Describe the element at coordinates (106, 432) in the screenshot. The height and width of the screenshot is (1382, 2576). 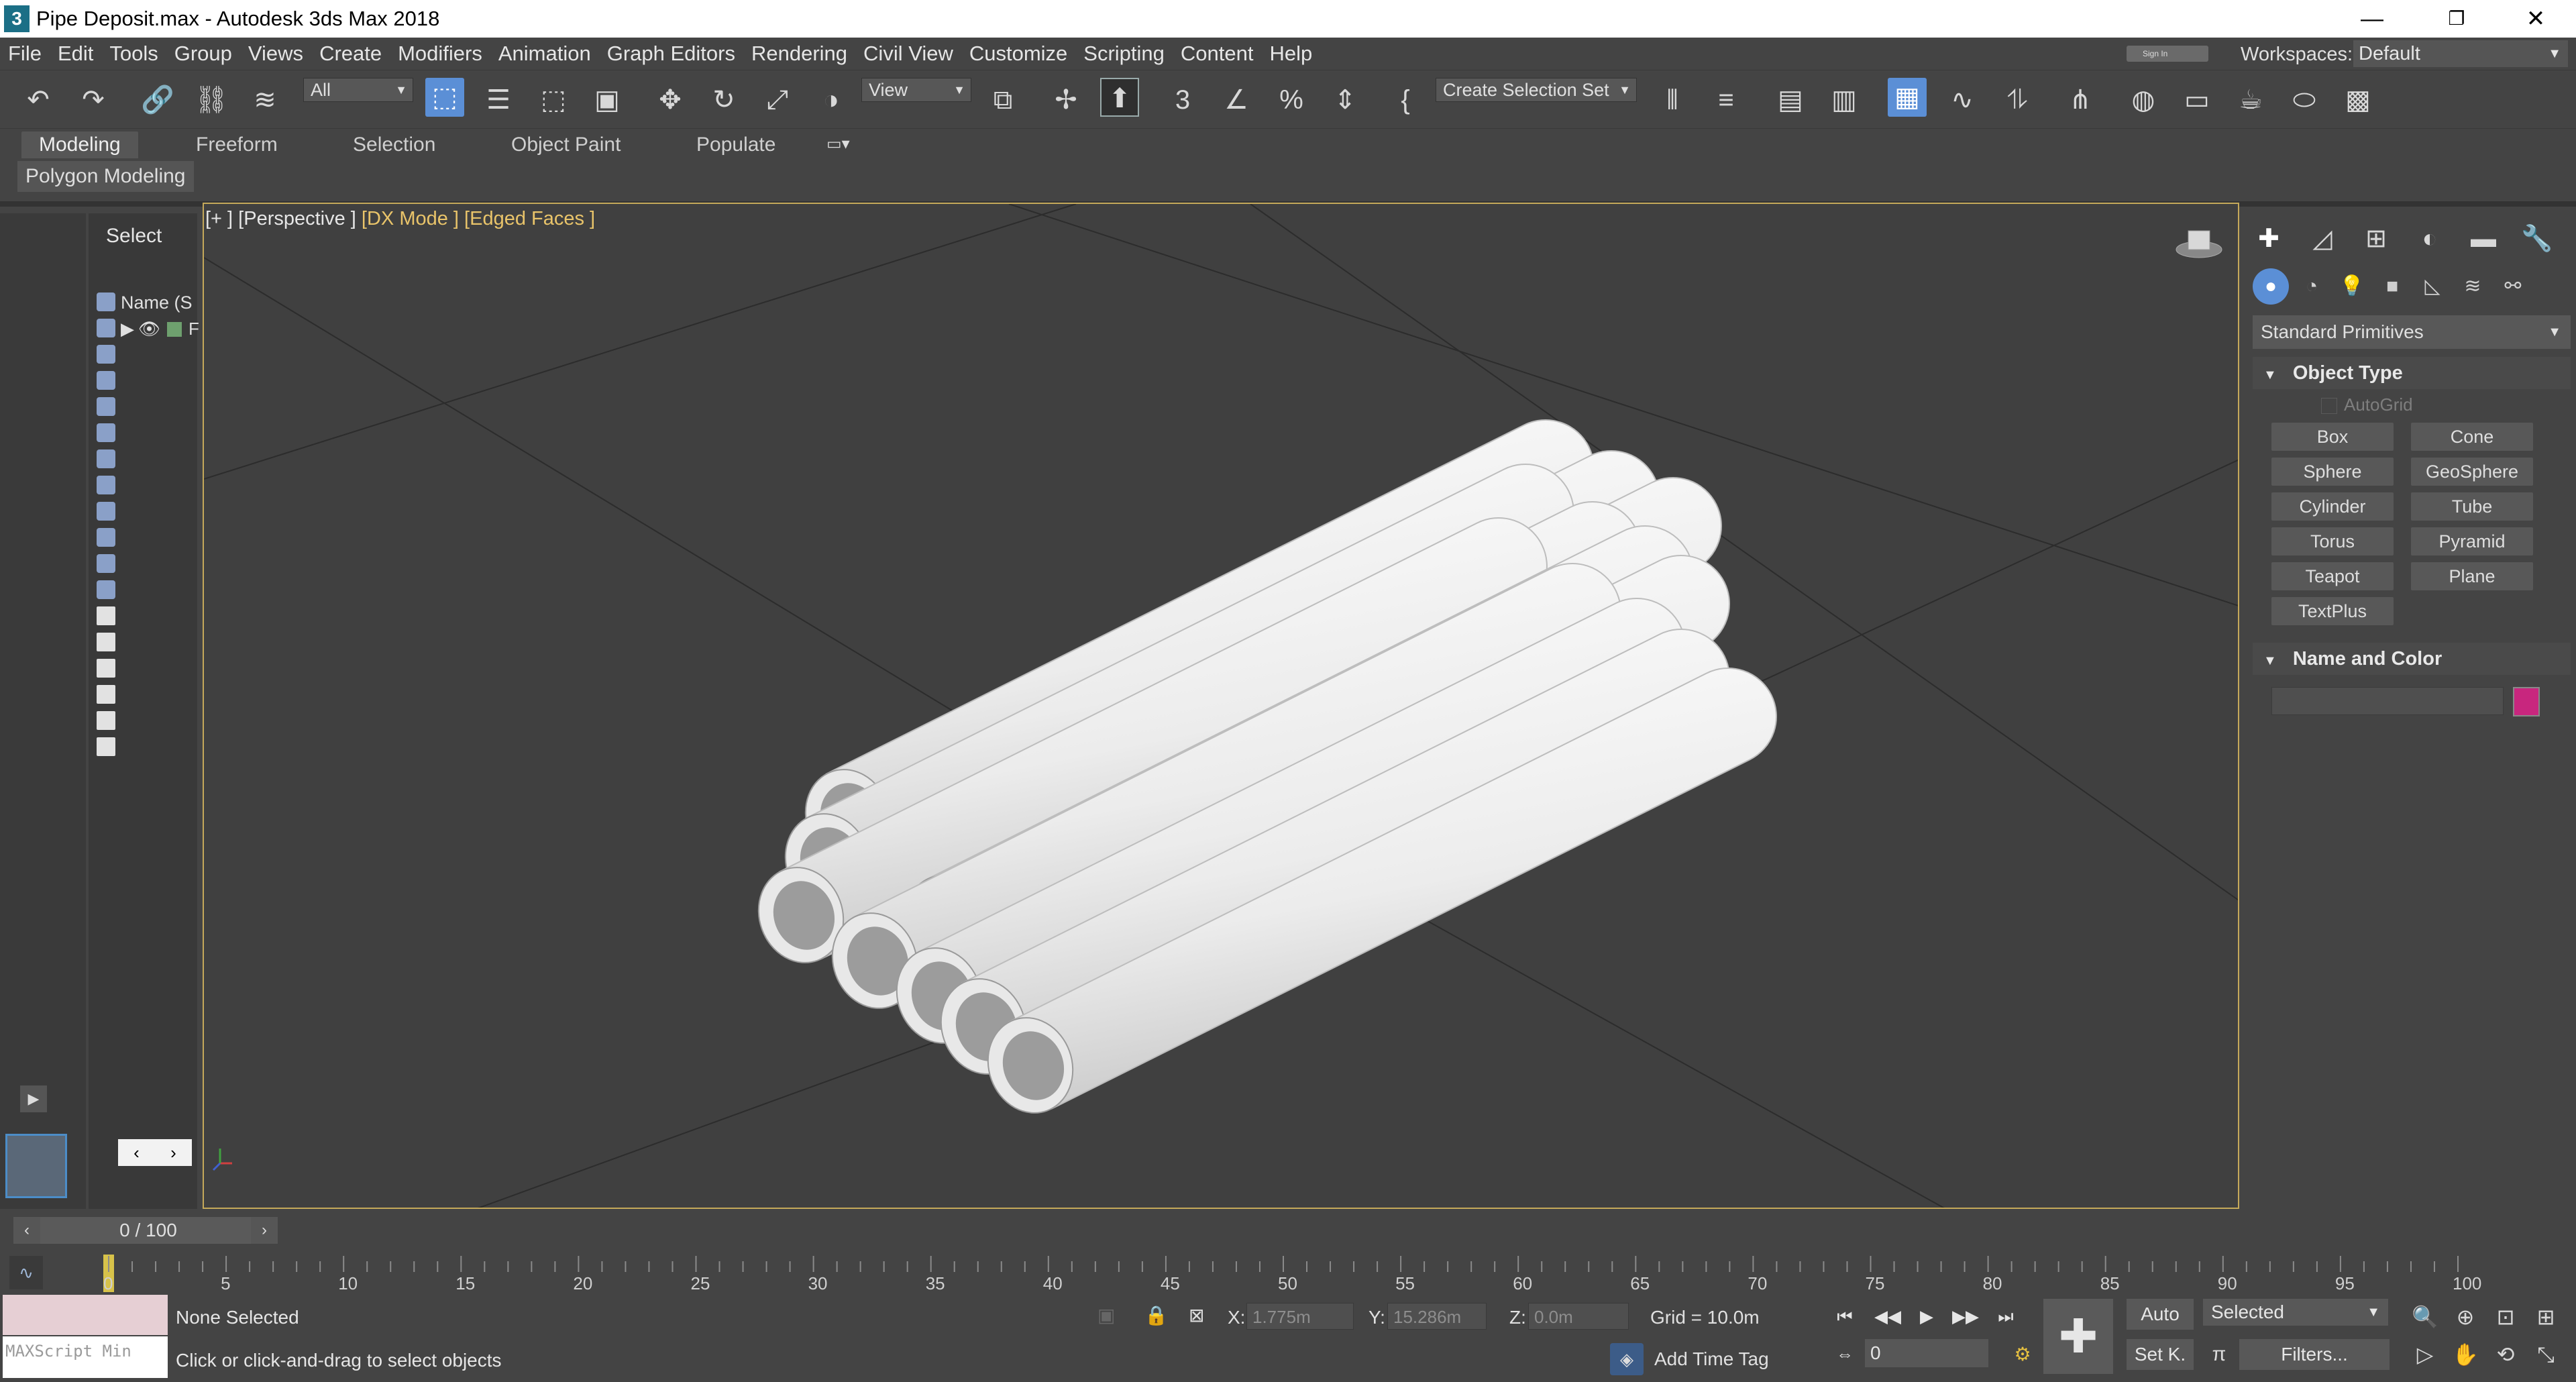
I see `spacewarp-filter-icon` at that location.